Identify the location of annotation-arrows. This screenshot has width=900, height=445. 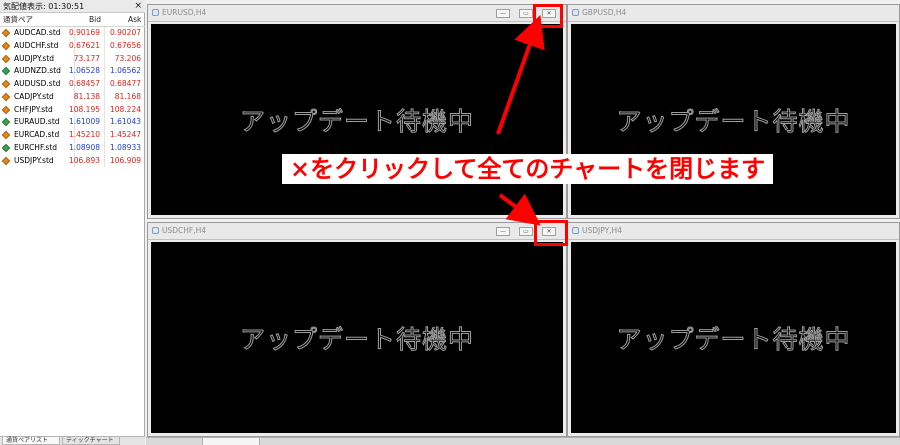
(520, 120).